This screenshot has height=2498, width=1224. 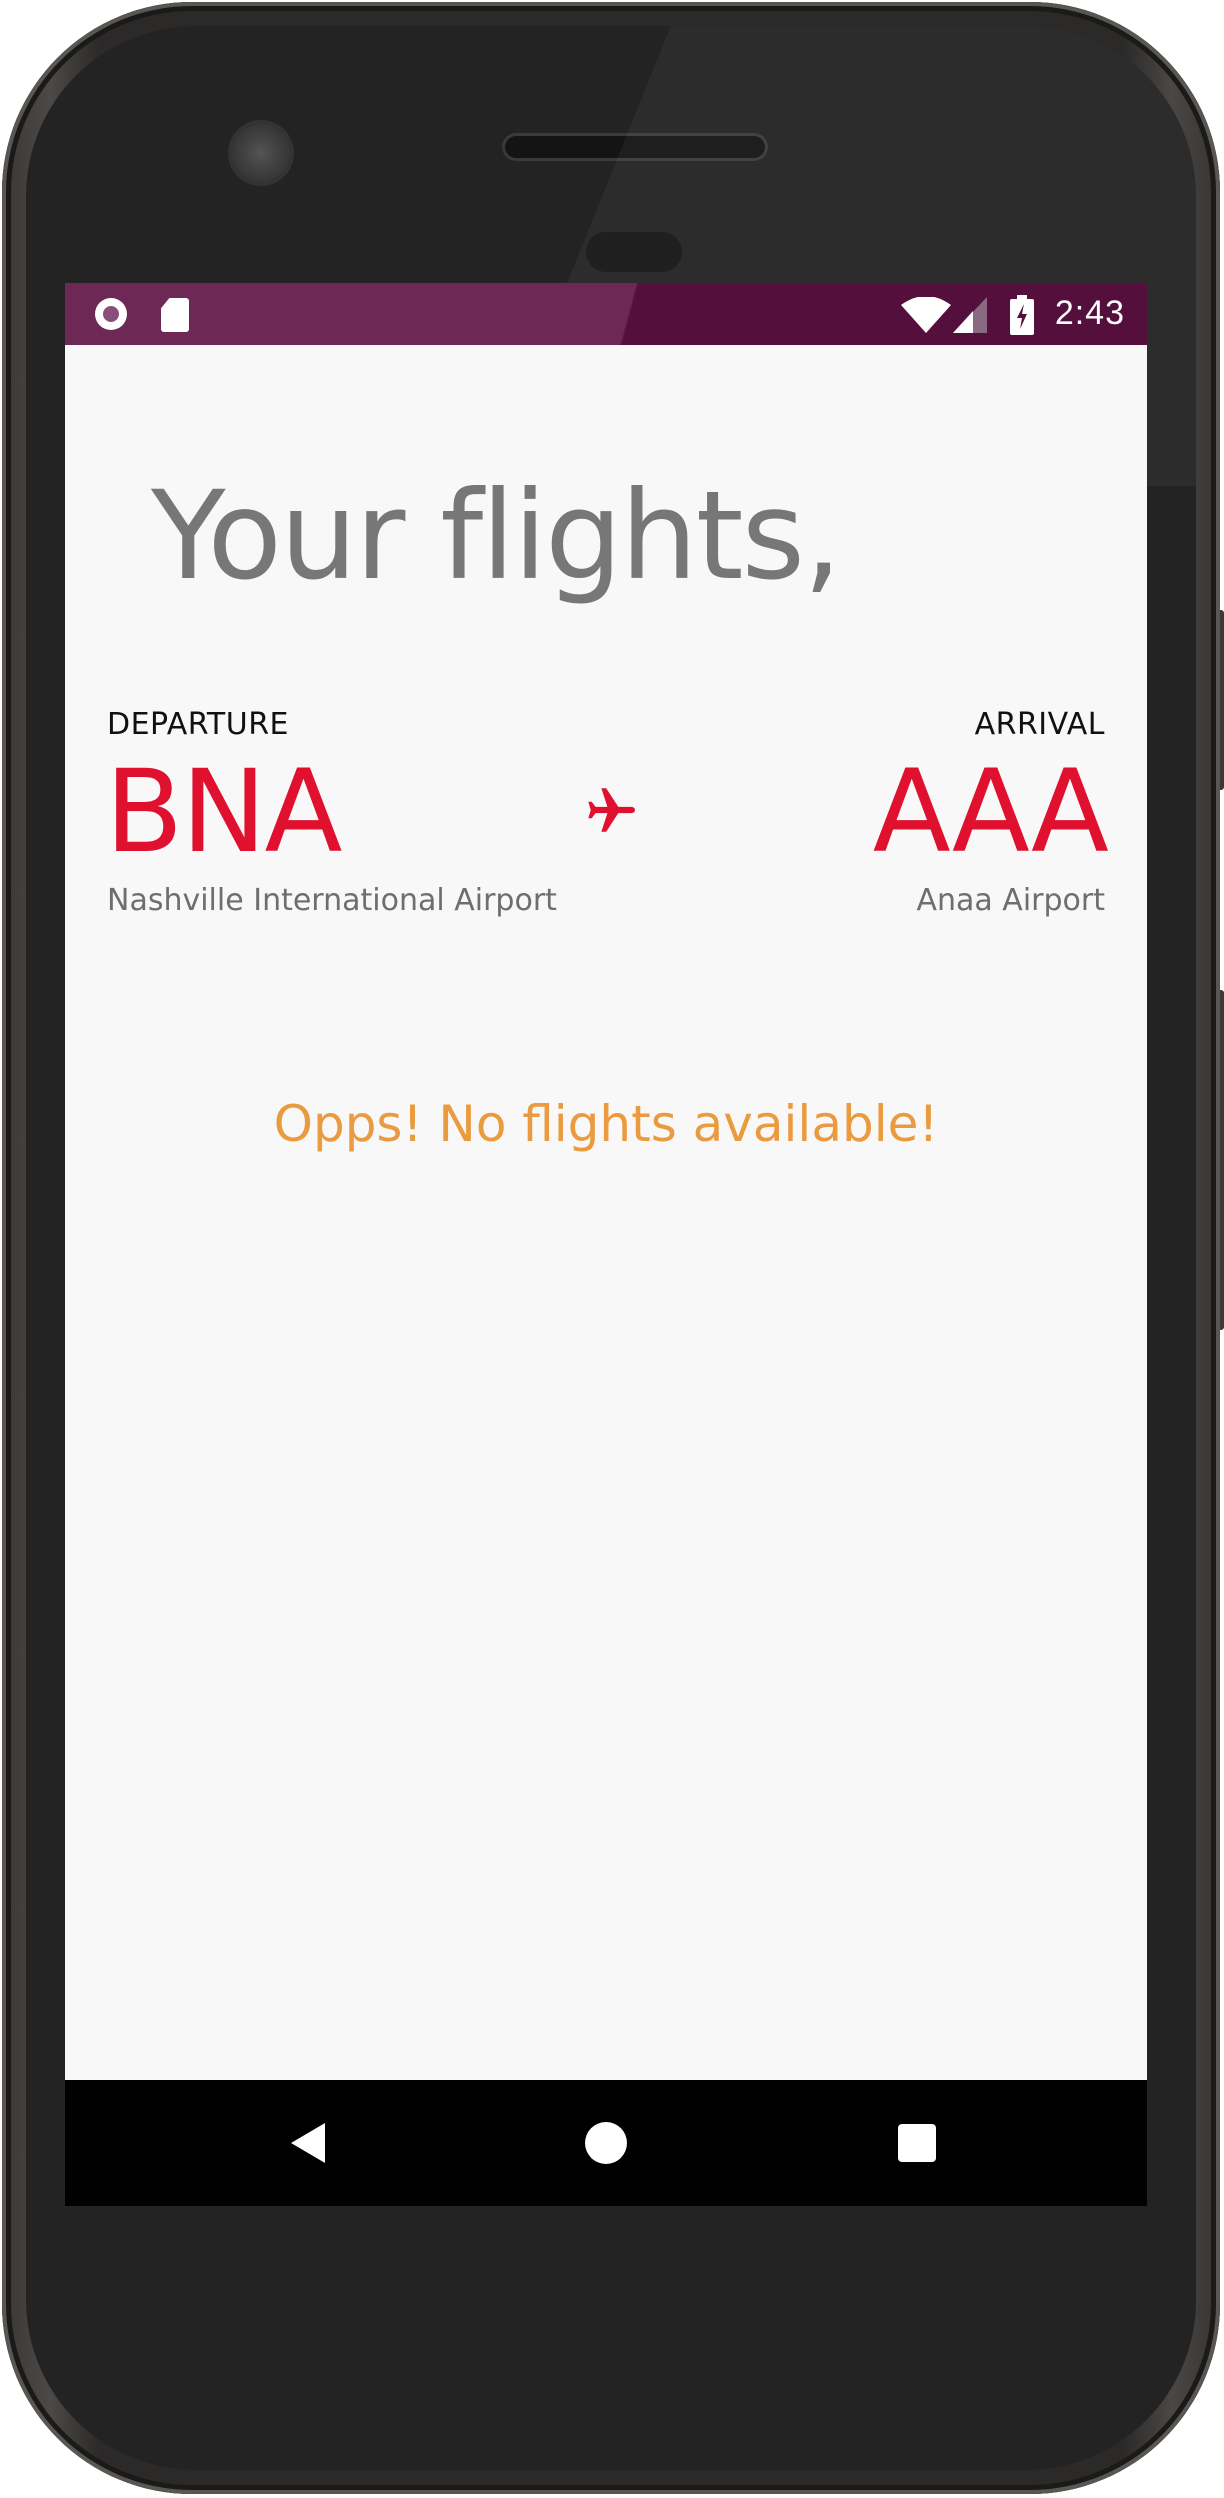 What do you see at coordinates (634, 252) in the screenshot?
I see `proximity-sensor` at bounding box center [634, 252].